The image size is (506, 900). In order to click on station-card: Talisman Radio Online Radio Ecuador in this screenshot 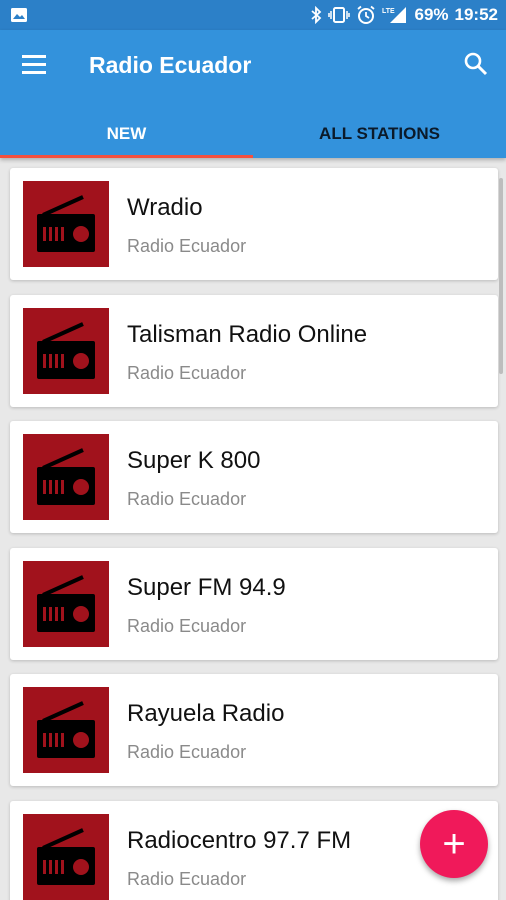, I will do `click(254, 350)`.